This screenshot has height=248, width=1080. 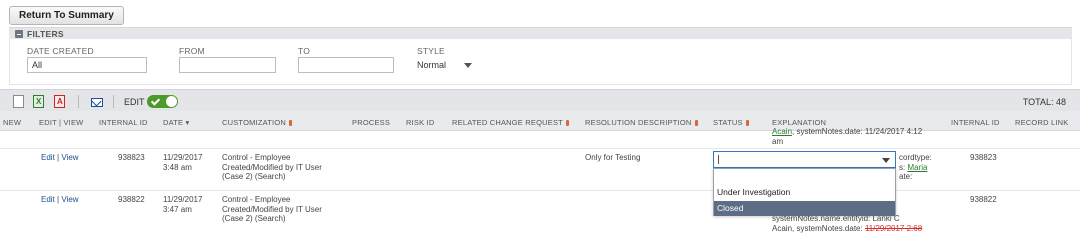 What do you see at coordinates (155, 101) in the screenshot?
I see `check-icon` at bounding box center [155, 101].